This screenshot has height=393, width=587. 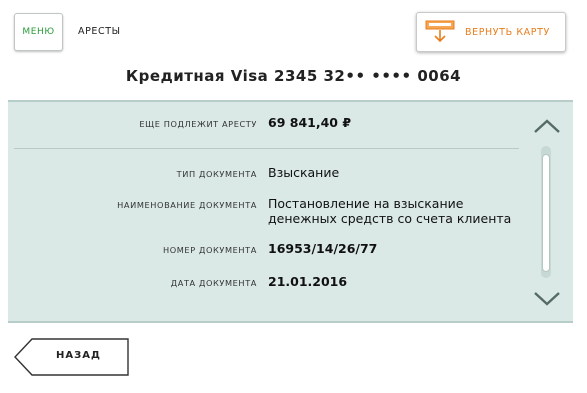 I want to click on menu-button: МЕНЮ, so click(x=38, y=32).